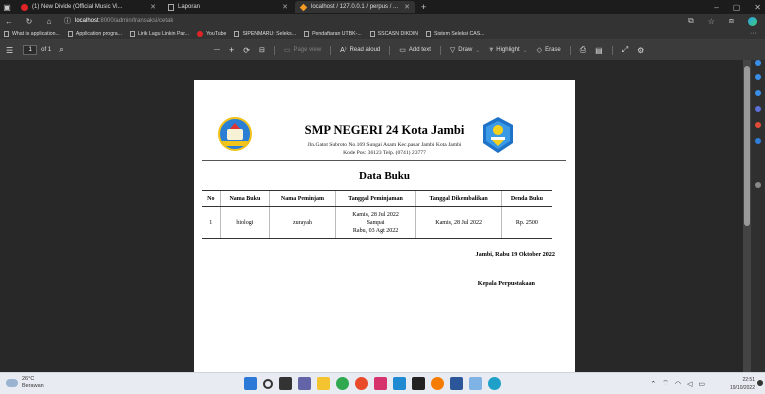 This screenshot has height=394, width=765. What do you see at coordinates (753, 33) in the screenshot?
I see `bookmarks-more-button: ···` at bounding box center [753, 33].